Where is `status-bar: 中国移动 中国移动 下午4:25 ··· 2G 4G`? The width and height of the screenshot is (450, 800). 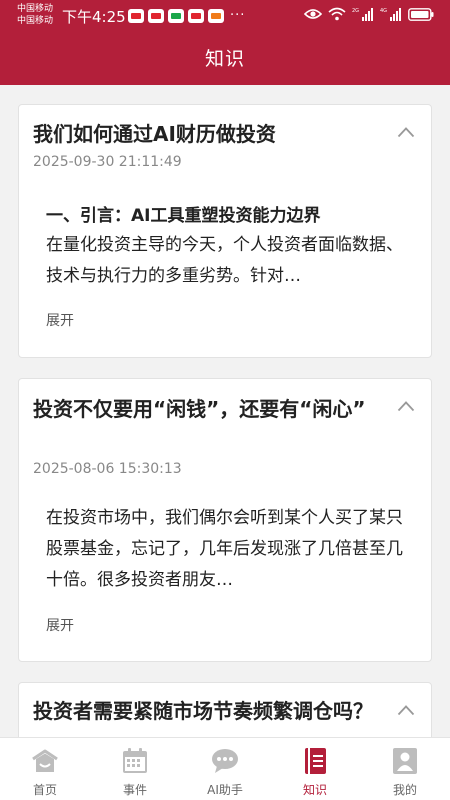 status-bar: 中国移动 中国移动 下午4:25 ··· 2G 4G is located at coordinates (225, 15).